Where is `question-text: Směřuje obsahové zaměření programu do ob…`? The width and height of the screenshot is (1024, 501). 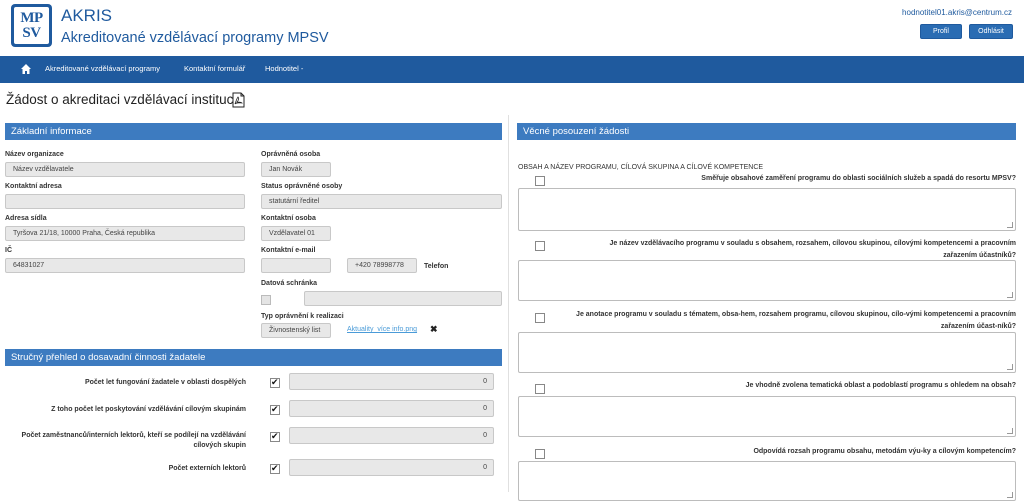 question-text: Směřuje obsahové zaměření programu do ob… is located at coordinates (858, 178).